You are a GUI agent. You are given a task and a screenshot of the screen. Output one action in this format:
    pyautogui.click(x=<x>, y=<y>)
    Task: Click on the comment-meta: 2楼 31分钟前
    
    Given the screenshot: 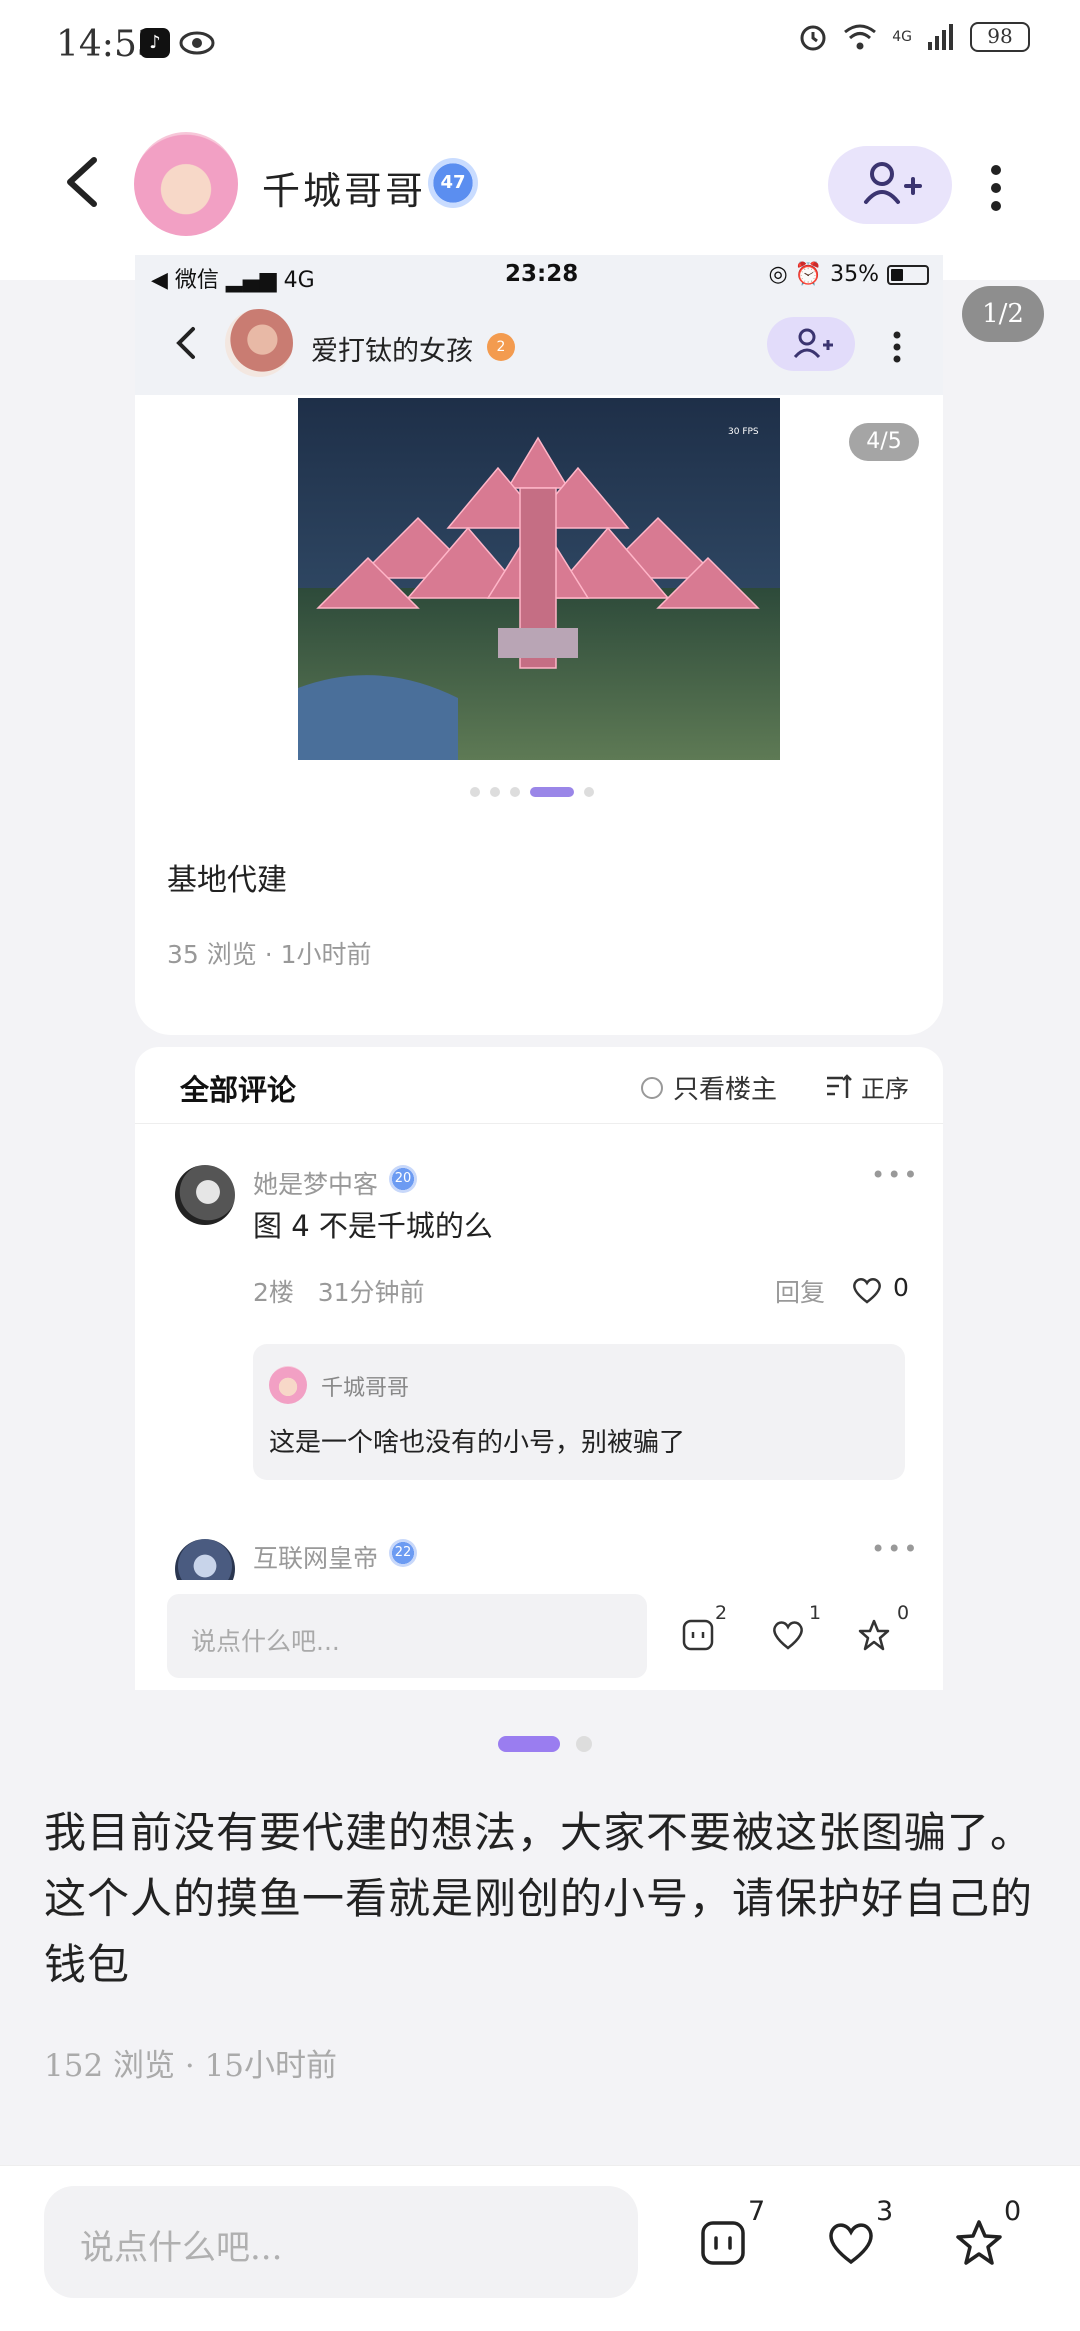 What is the action you would take?
    pyautogui.click(x=339, y=1292)
    